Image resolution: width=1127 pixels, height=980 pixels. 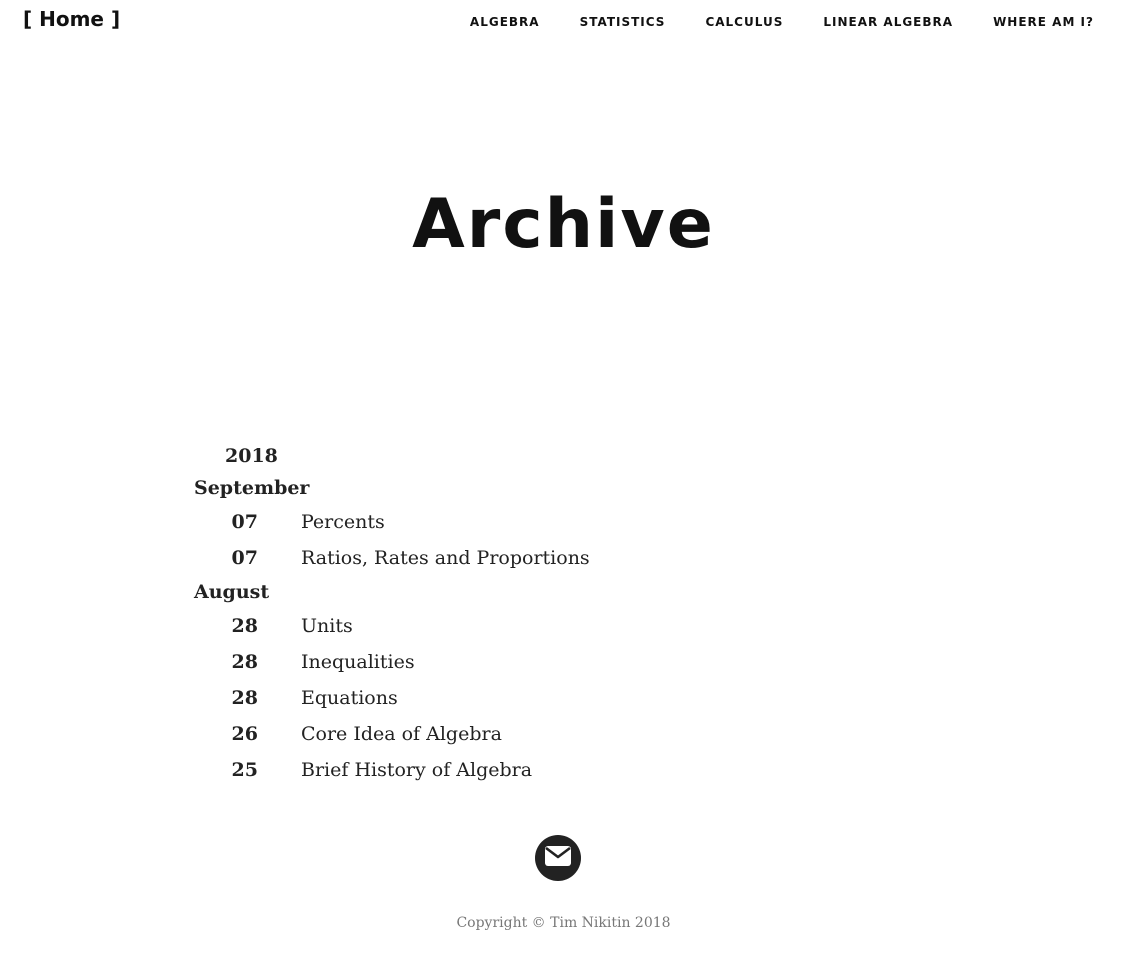 I want to click on nav-link-linear-algebra: LINEAR ALGEBRA, so click(x=888, y=22).